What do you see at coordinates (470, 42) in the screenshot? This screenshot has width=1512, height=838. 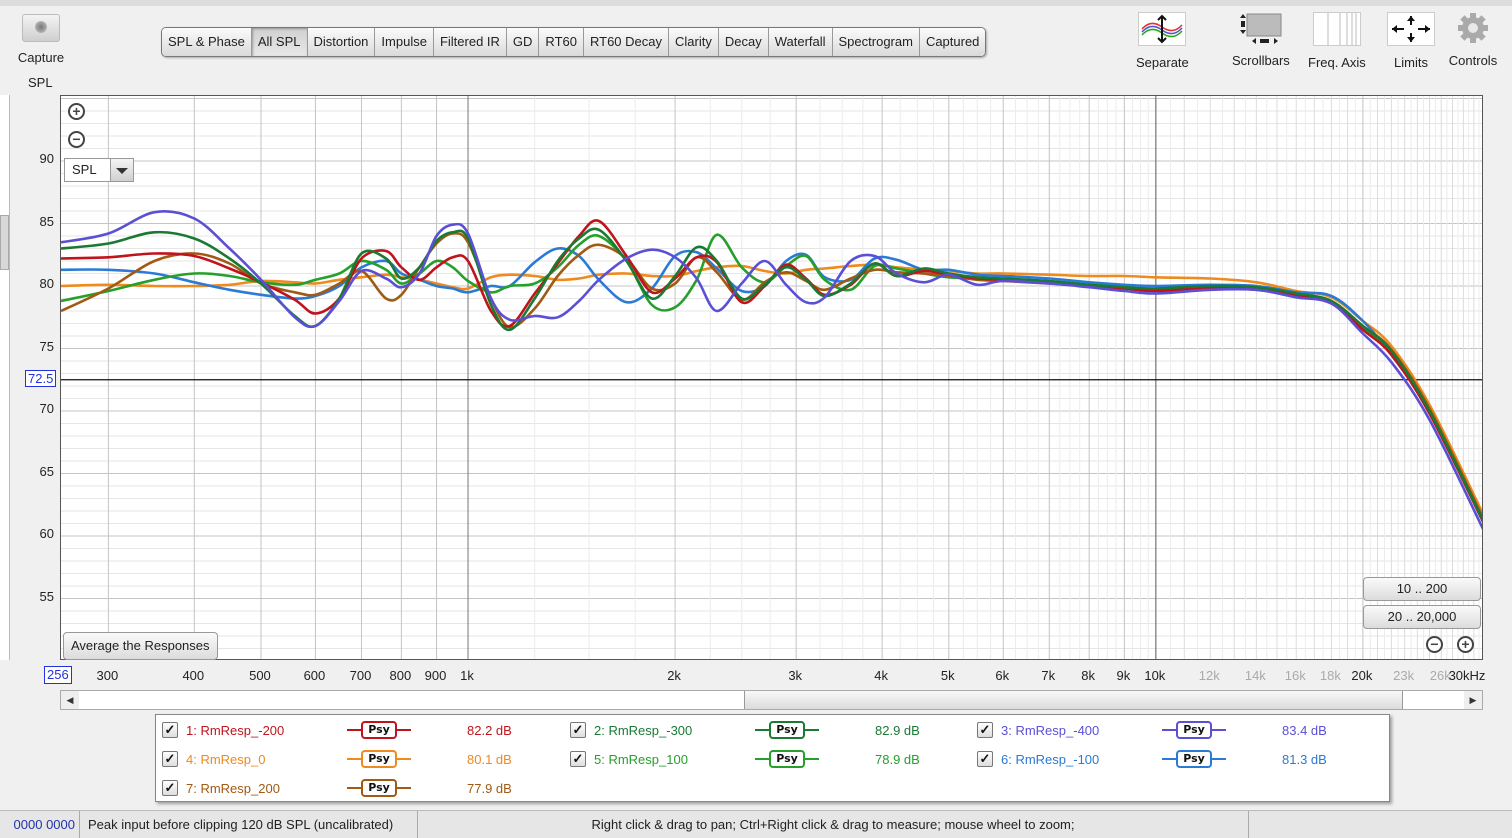 I see `tab-filtered-ir: Filtered IR` at bounding box center [470, 42].